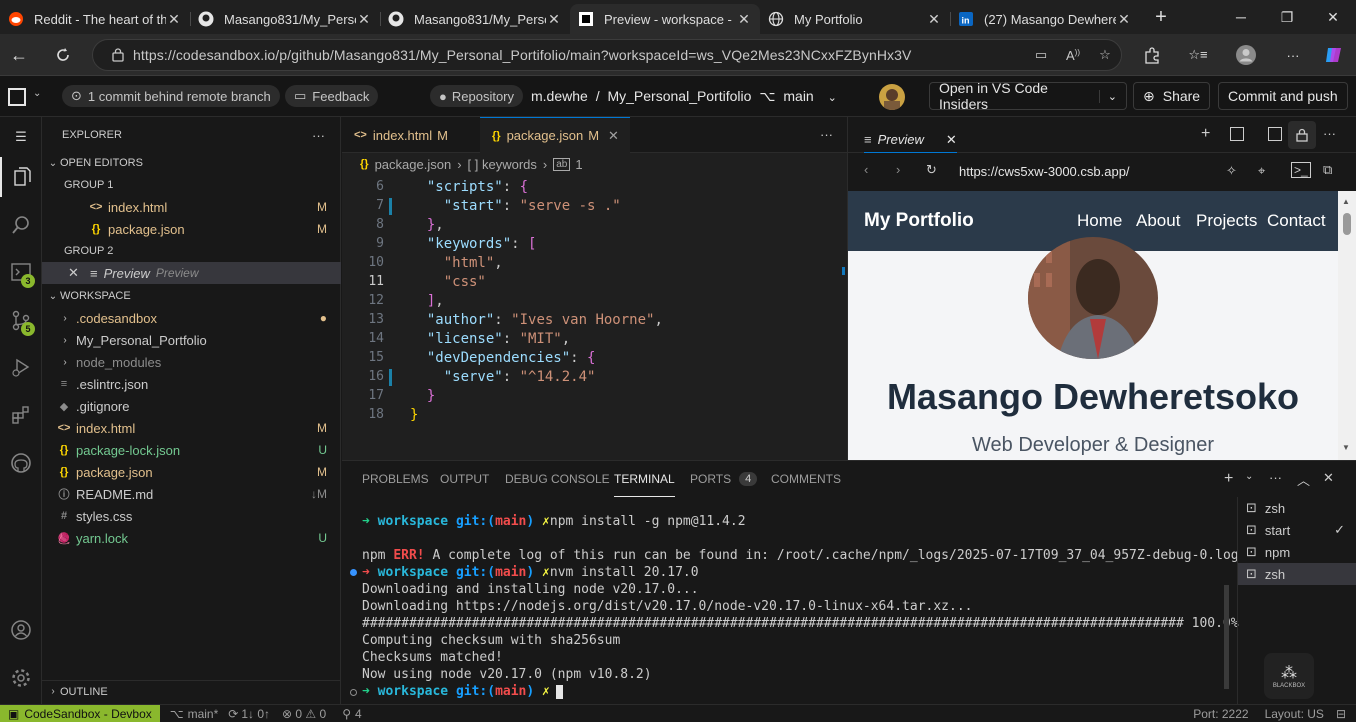 Image resolution: width=1356 pixels, height=722 pixels. What do you see at coordinates (285, 19) in the screenshot?
I see `browser-tab-github-1: Masango831/My_Personal_Portifolio ✕` at bounding box center [285, 19].